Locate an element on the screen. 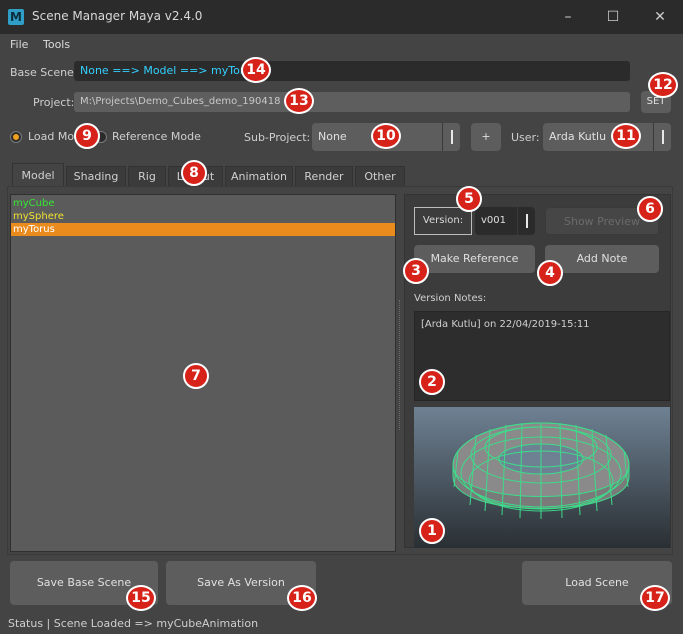  annotation-badge-8: 8 is located at coordinates (194, 173).